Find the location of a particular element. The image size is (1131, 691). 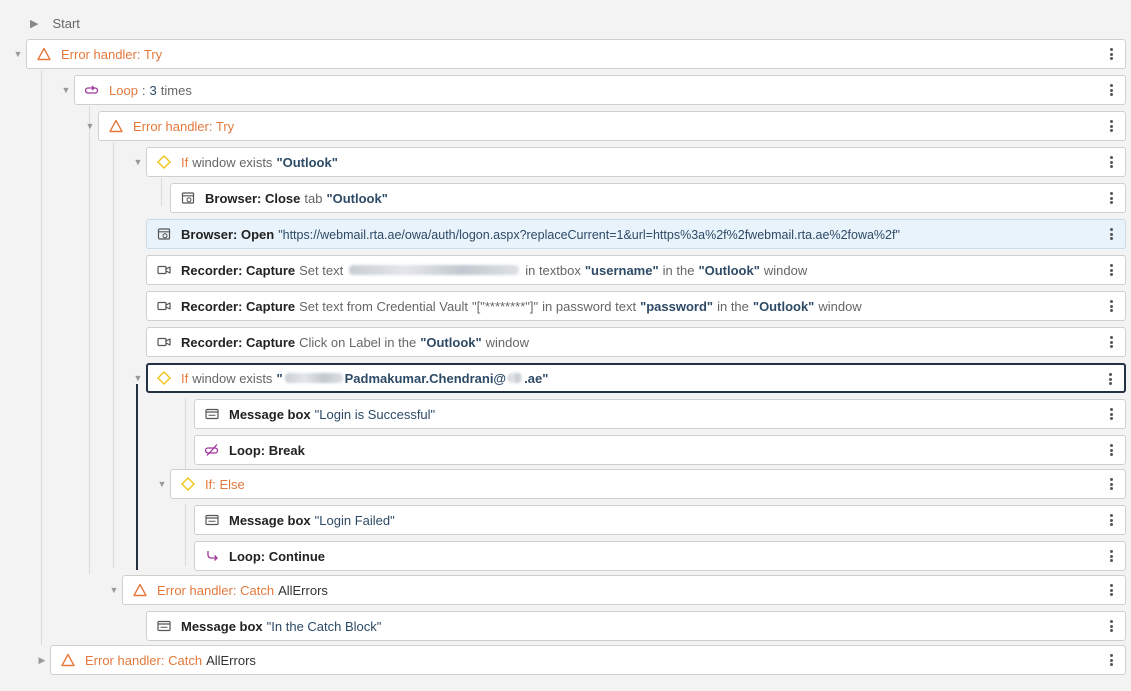

action-text: window exists is located at coordinates (232, 378).